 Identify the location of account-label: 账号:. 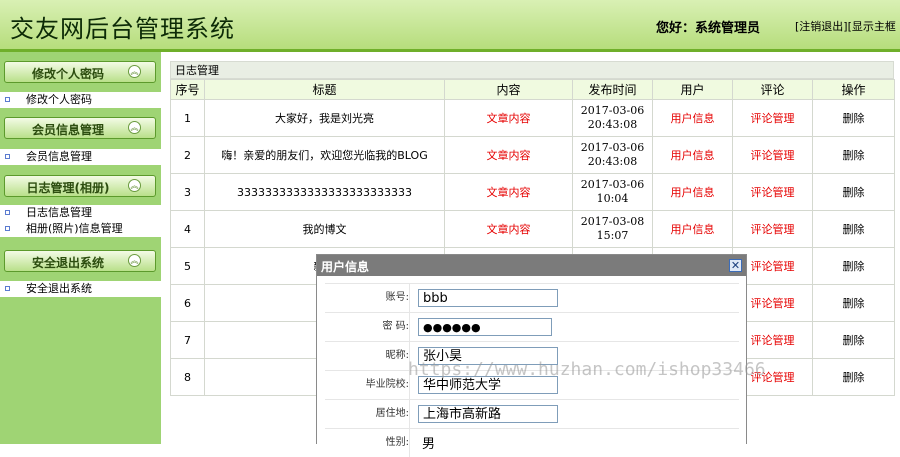
(367, 298).